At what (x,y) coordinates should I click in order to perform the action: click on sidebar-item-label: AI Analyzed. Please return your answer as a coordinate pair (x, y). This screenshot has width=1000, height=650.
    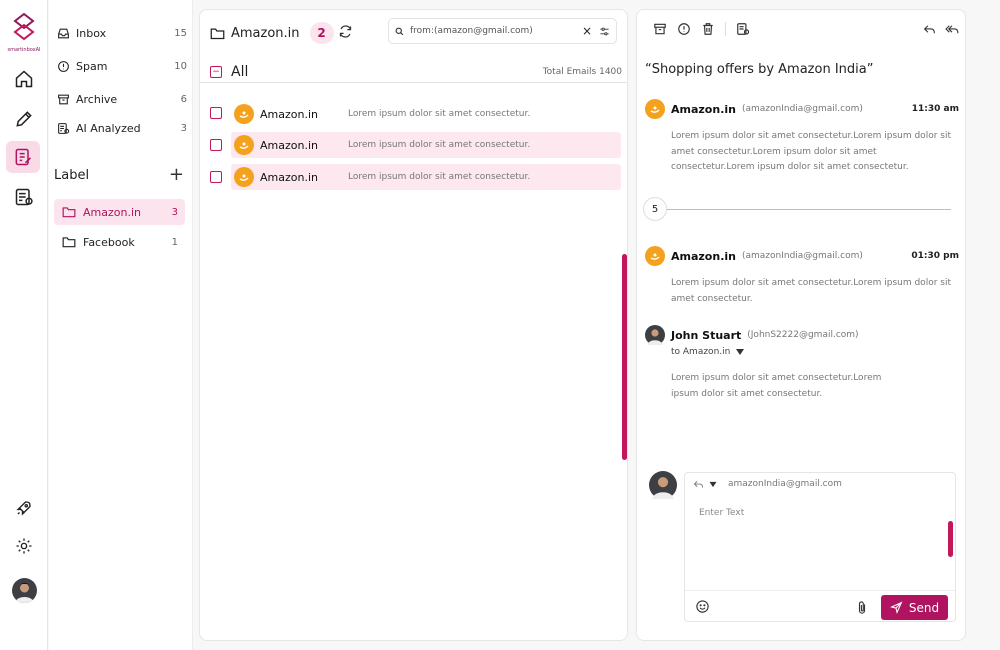
    Looking at the image, I should click on (108, 128).